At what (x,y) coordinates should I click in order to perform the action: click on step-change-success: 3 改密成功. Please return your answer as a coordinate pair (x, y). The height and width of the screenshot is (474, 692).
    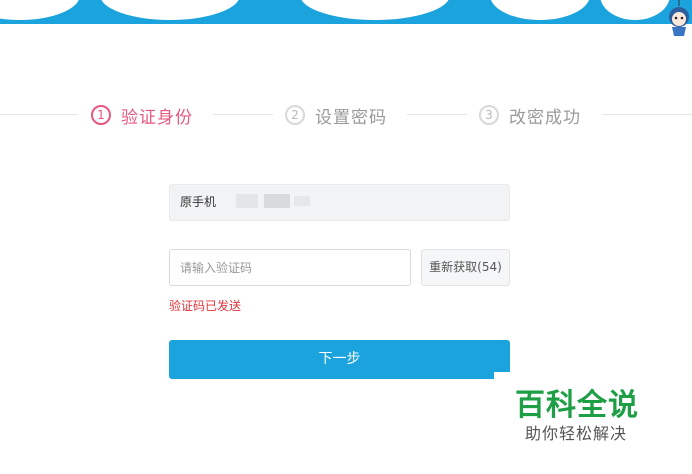
    Looking at the image, I should click on (530, 115).